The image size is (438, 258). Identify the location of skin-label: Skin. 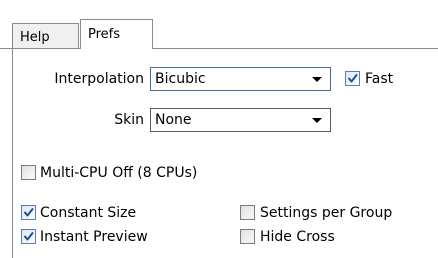
(129, 120).